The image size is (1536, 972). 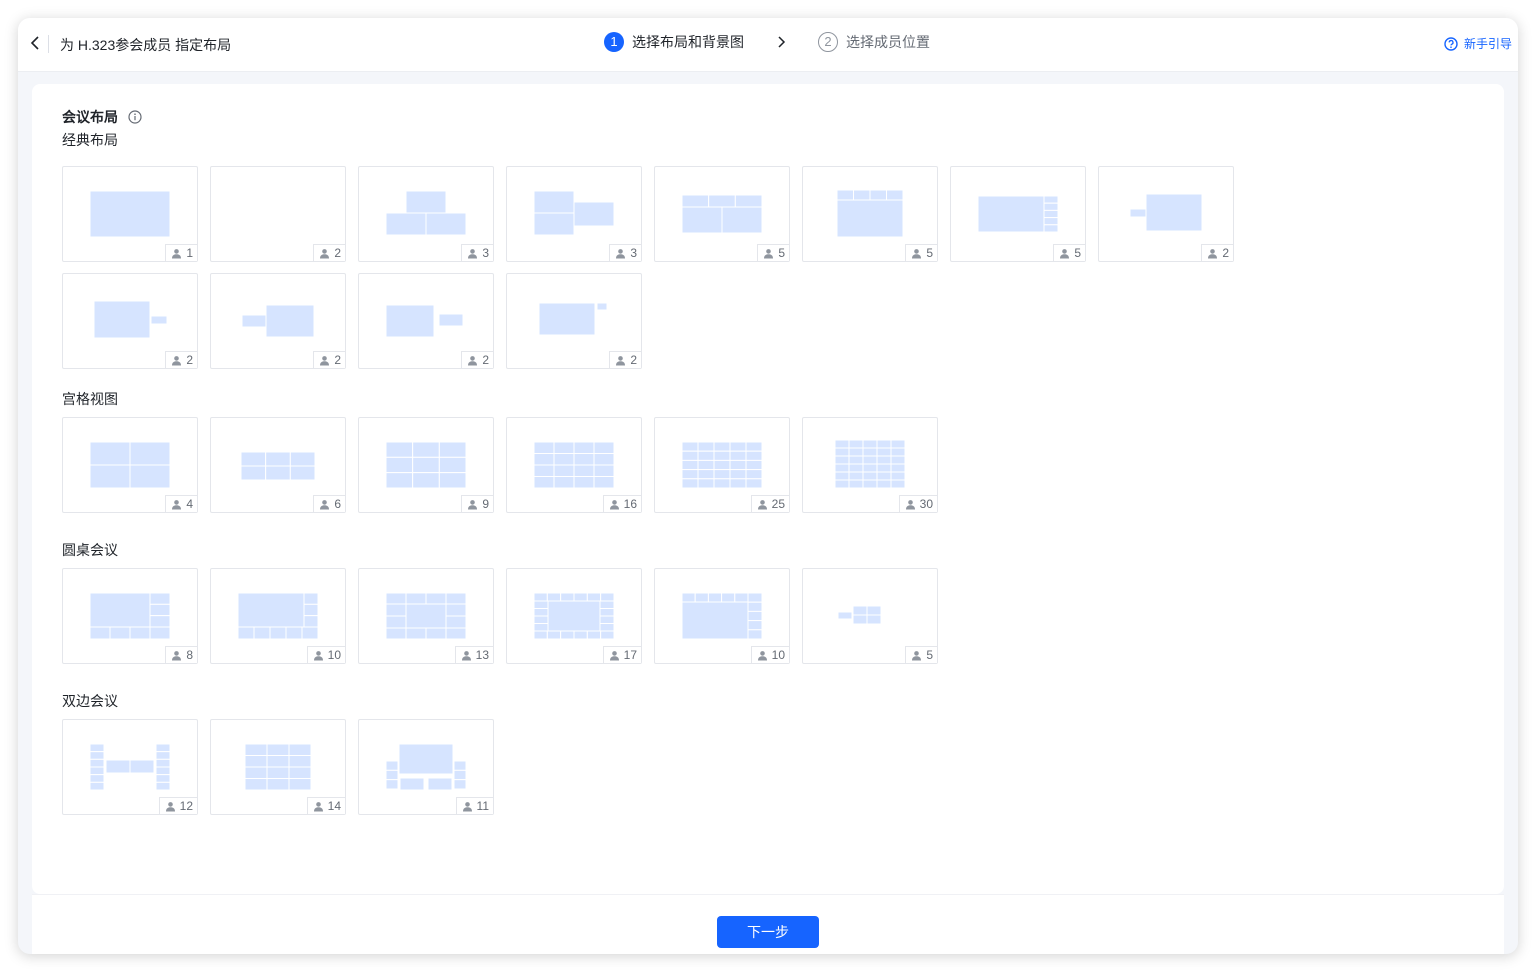 What do you see at coordinates (130, 616) in the screenshot?
I see `layout-option: 8` at bounding box center [130, 616].